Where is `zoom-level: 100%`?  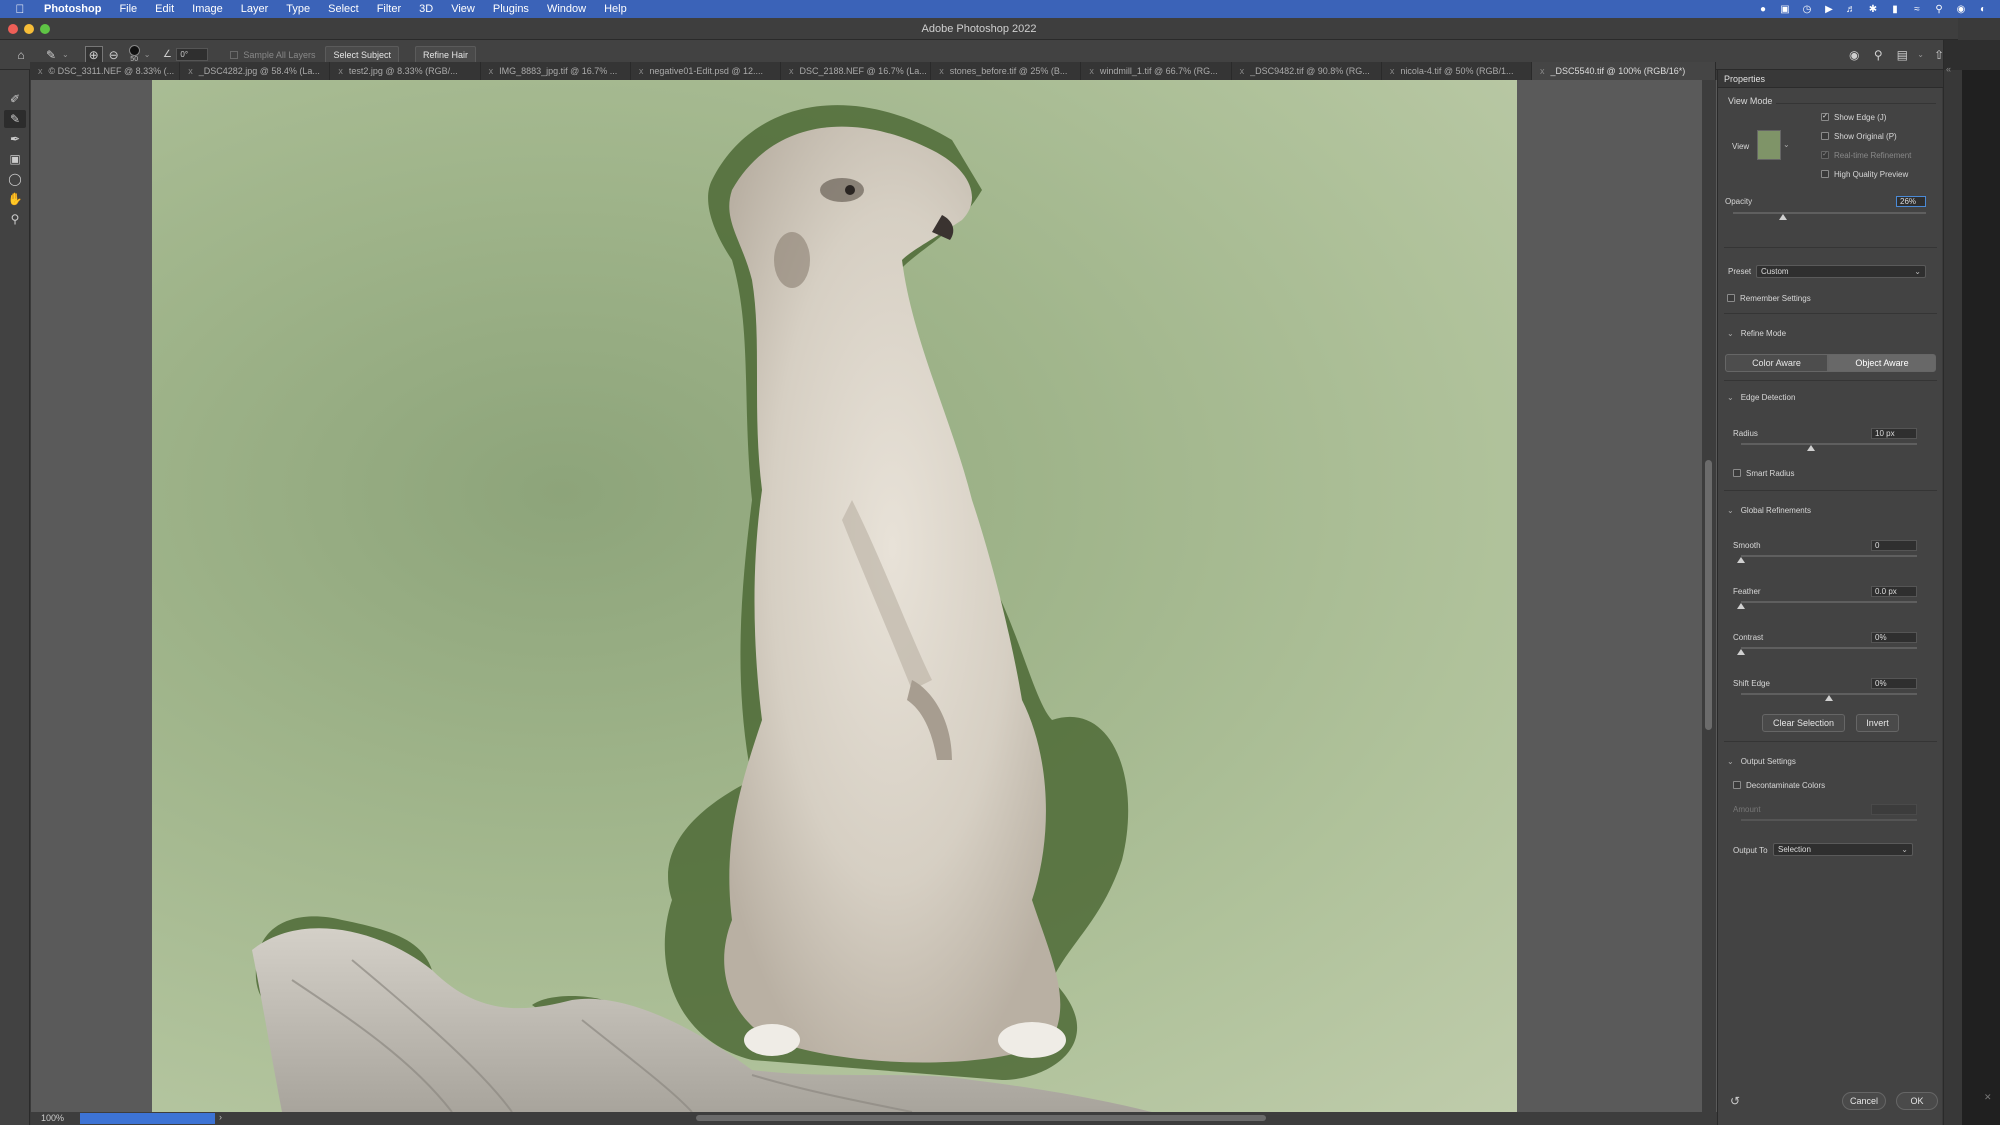
zoom-level: 100% is located at coordinates (52, 1118).